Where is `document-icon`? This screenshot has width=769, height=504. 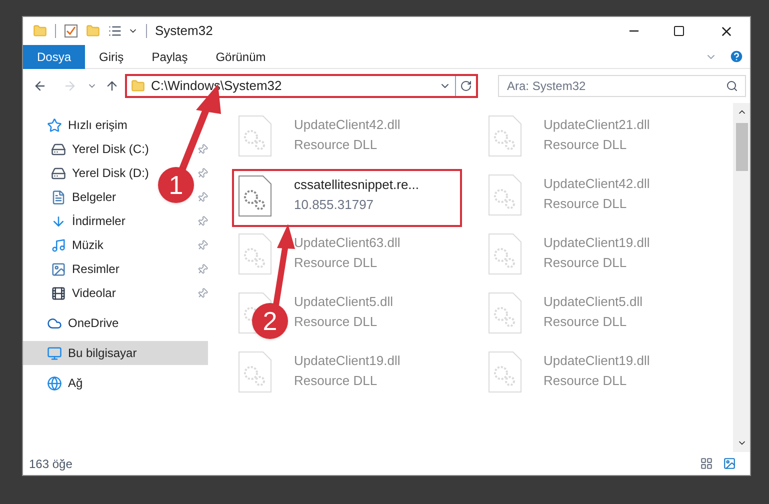 document-icon is located at coordinates (58, 197).